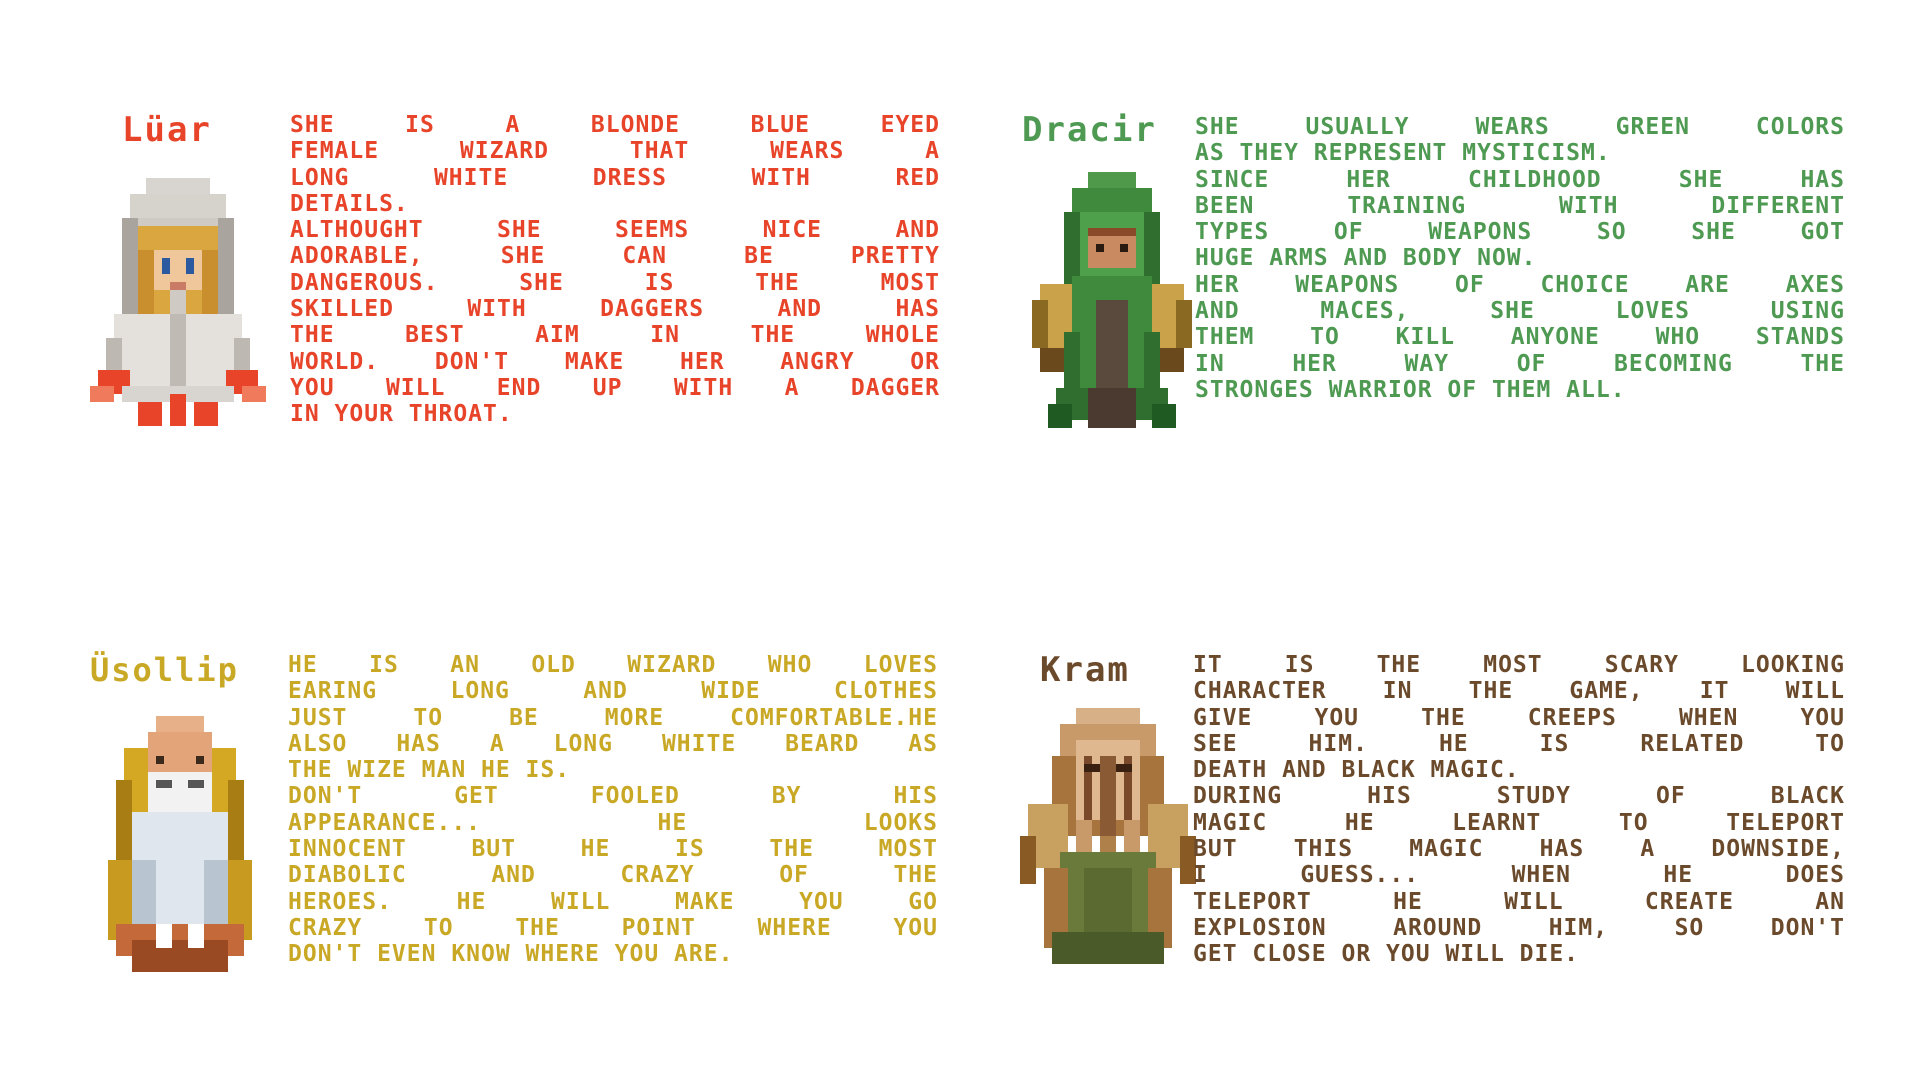 This screenshot has height=1080, width=1920. Describe the element at coordinates (1410, 389) in the screenshot. I see `description-line: STRONGES WARRIOR OF THEM ALL.` at that location.